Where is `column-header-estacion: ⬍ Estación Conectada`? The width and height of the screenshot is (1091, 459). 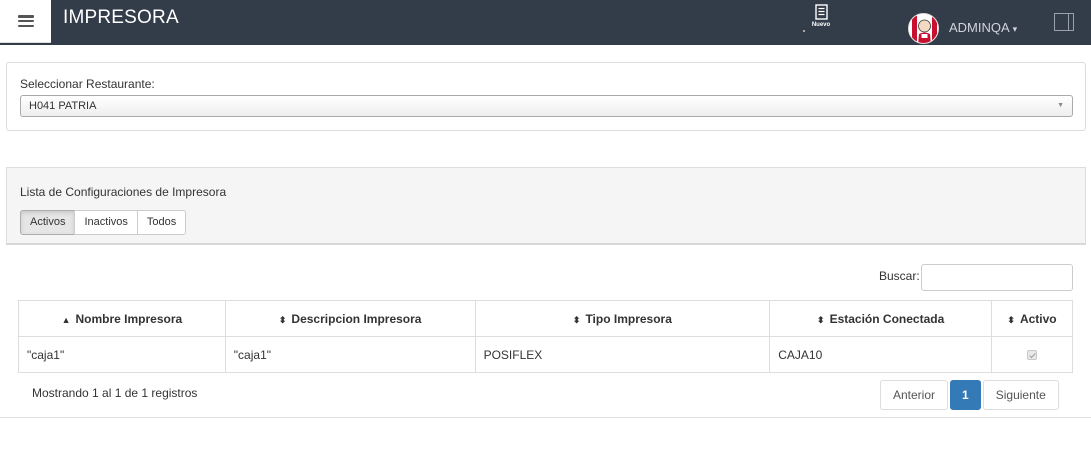 column-header-estacion: ⬍ Estación Conectada is located at coordinates (881, 318).